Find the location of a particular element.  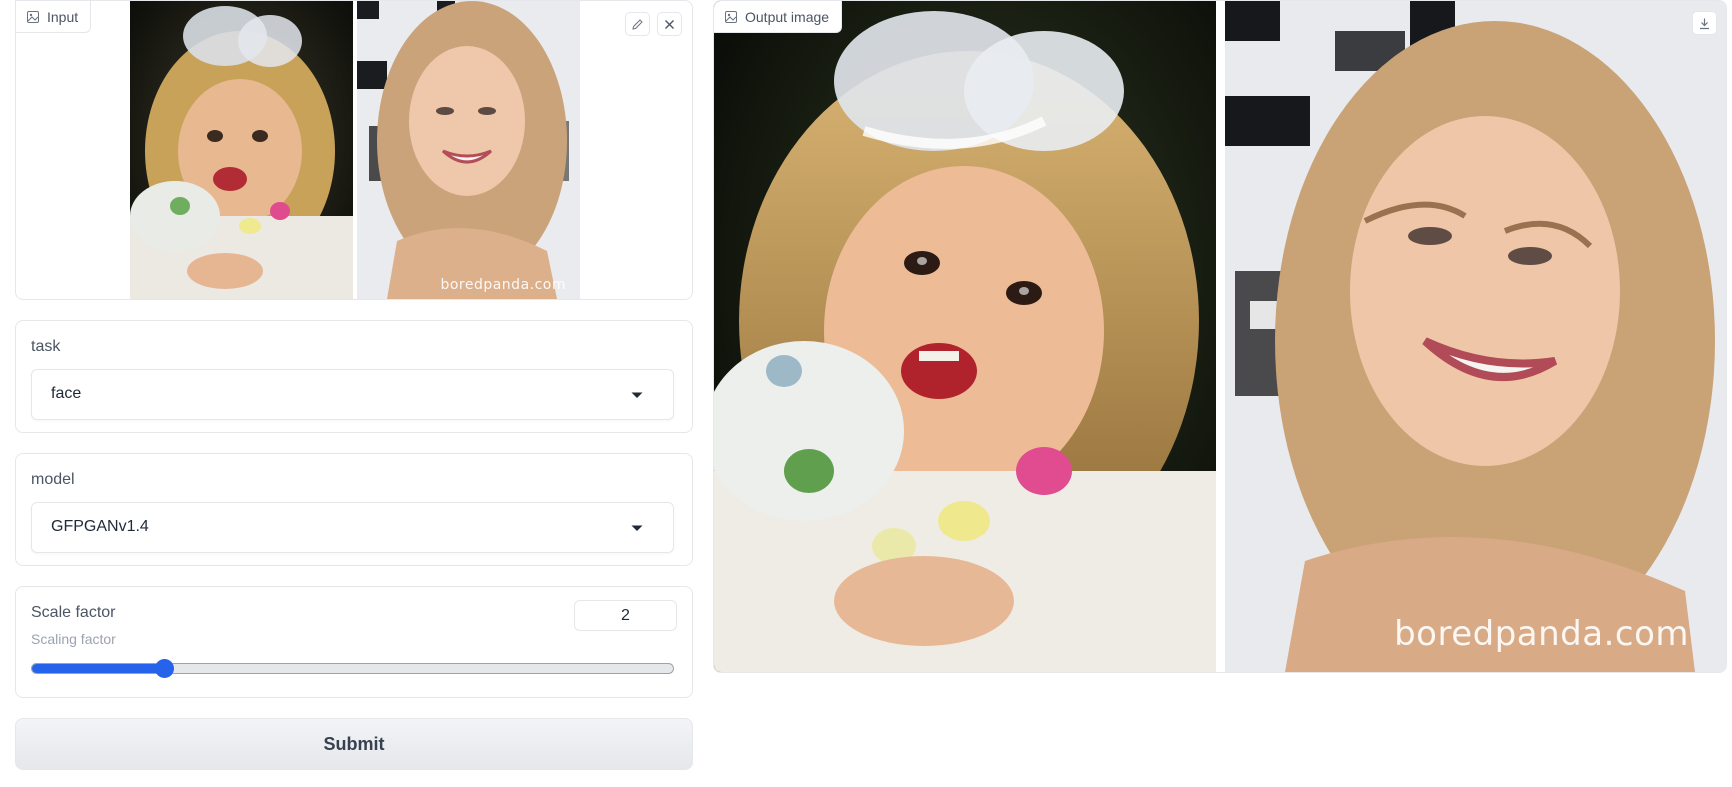

submit-button: Submit is located at coordinates (354, 744).